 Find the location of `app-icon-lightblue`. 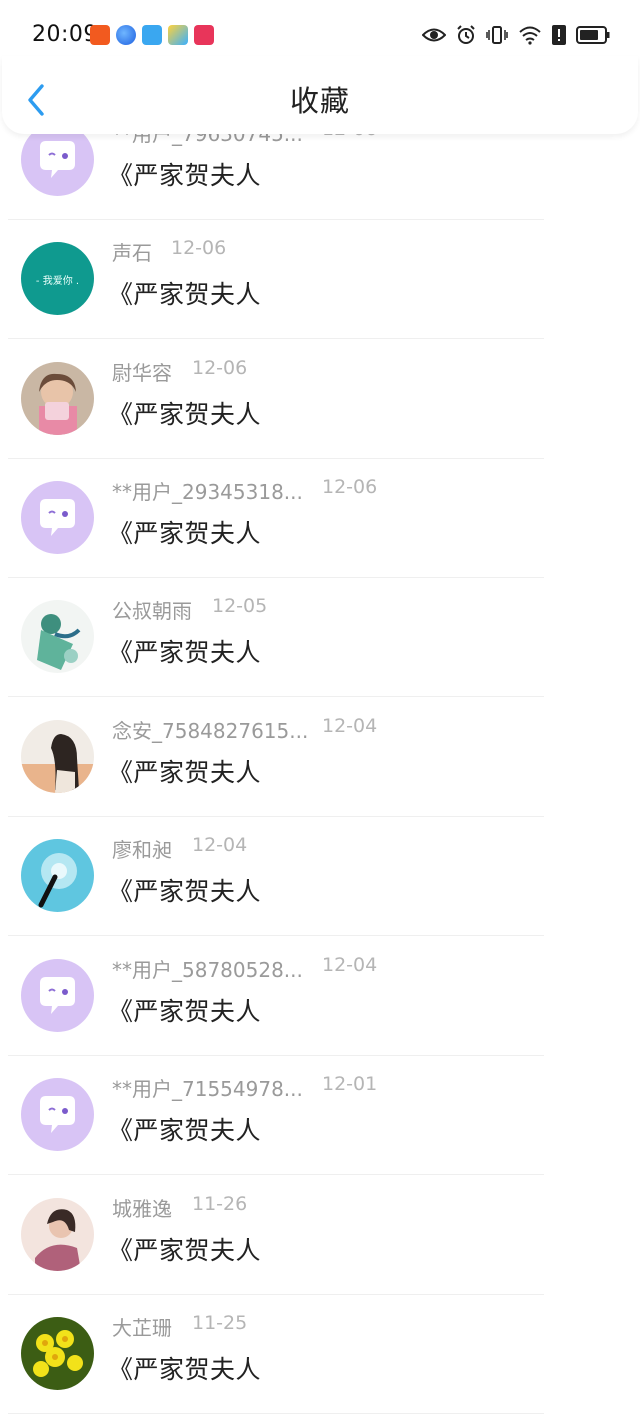

app-icon-lightblue is located at coordinates (152, 35).